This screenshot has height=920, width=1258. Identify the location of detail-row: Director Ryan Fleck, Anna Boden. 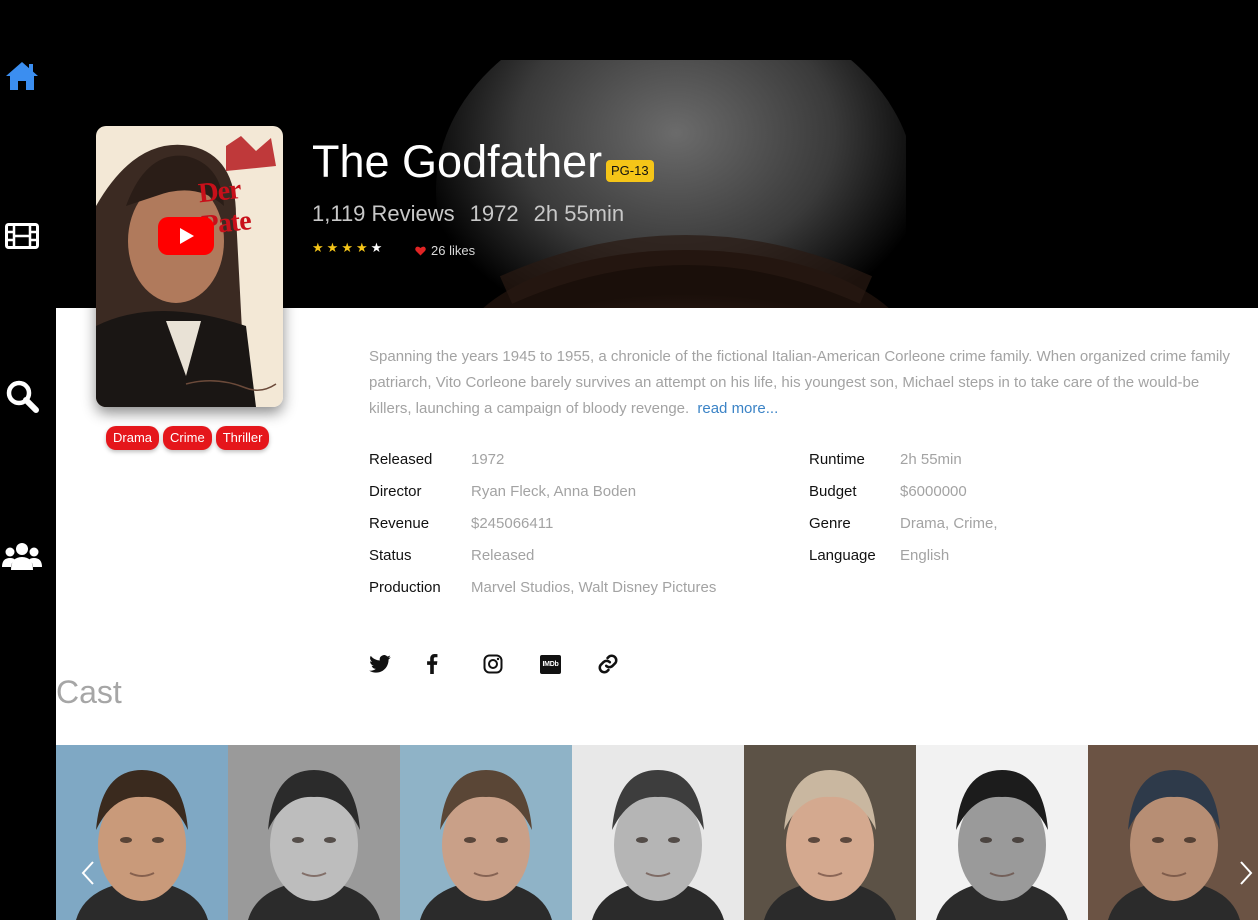
(542, 498).